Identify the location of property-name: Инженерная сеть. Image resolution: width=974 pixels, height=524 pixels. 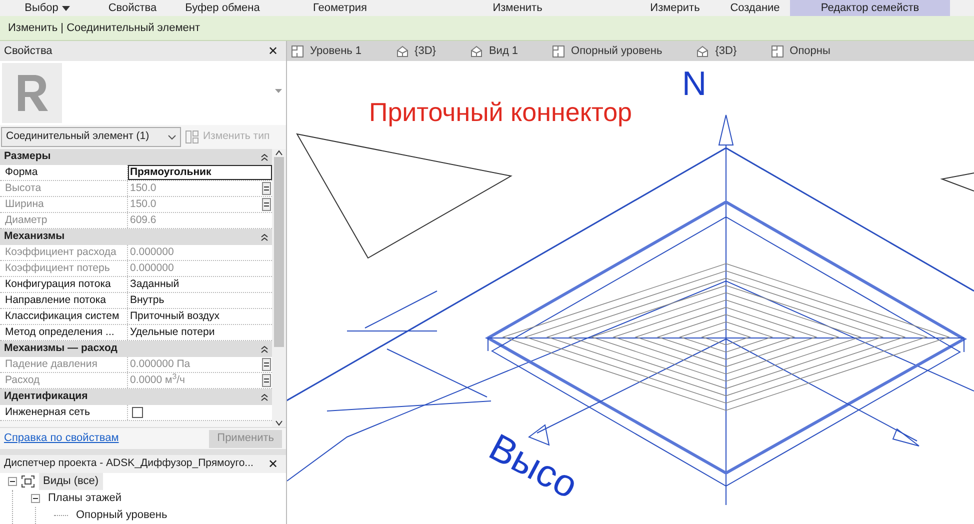
(47, 412).